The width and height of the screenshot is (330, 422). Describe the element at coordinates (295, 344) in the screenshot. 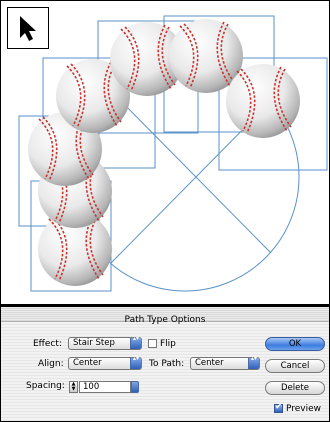

I see `ok-button: OK` at that location.